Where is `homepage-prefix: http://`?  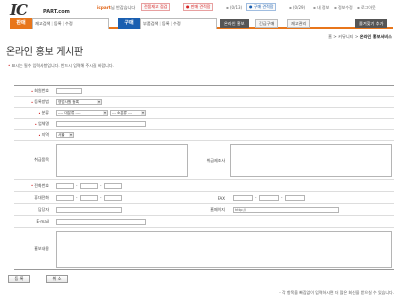
homepage-prefix: http:// is located at coordinates (241, 210).